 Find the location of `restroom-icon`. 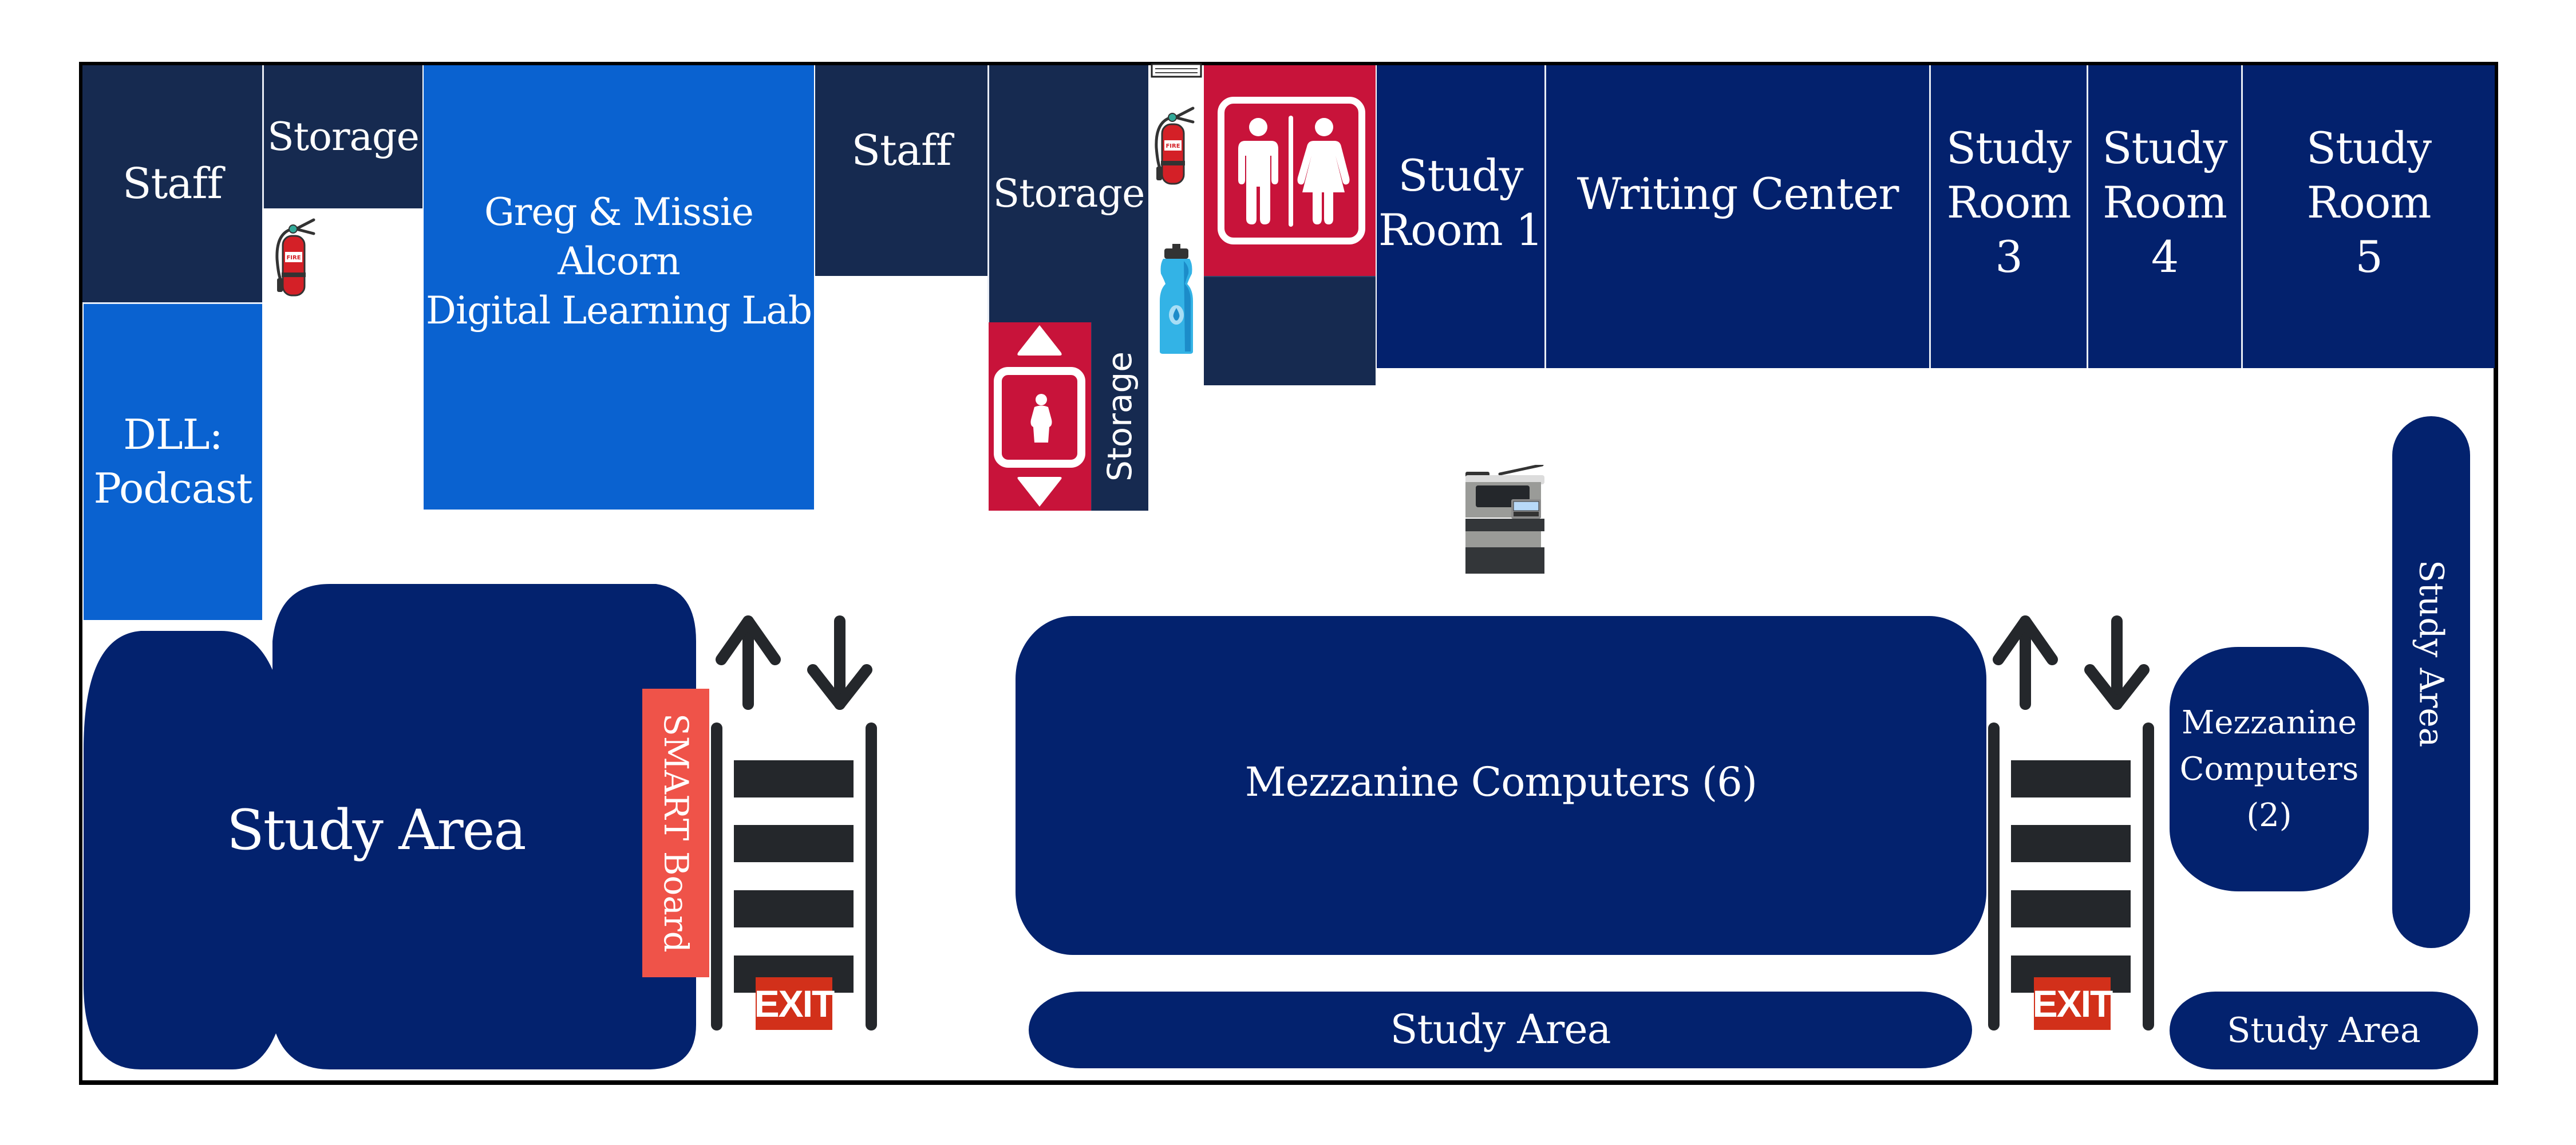

restroom-icon is located at coordinates (1291, 170).